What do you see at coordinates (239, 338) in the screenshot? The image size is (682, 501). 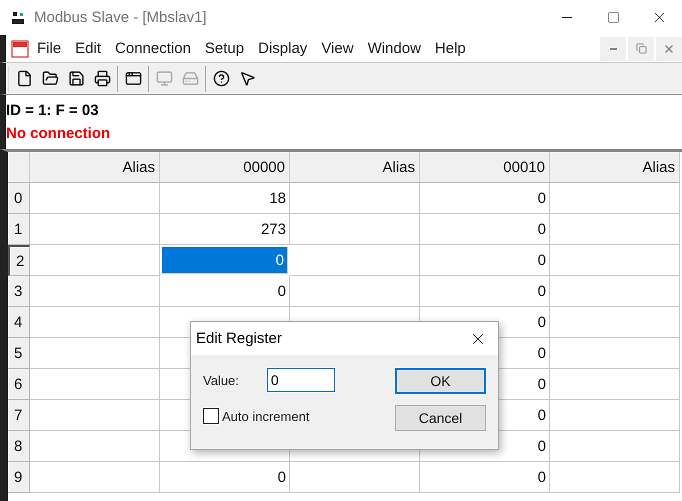 I see `dialog-title: Edit Register` at bounding box center [239, 338].